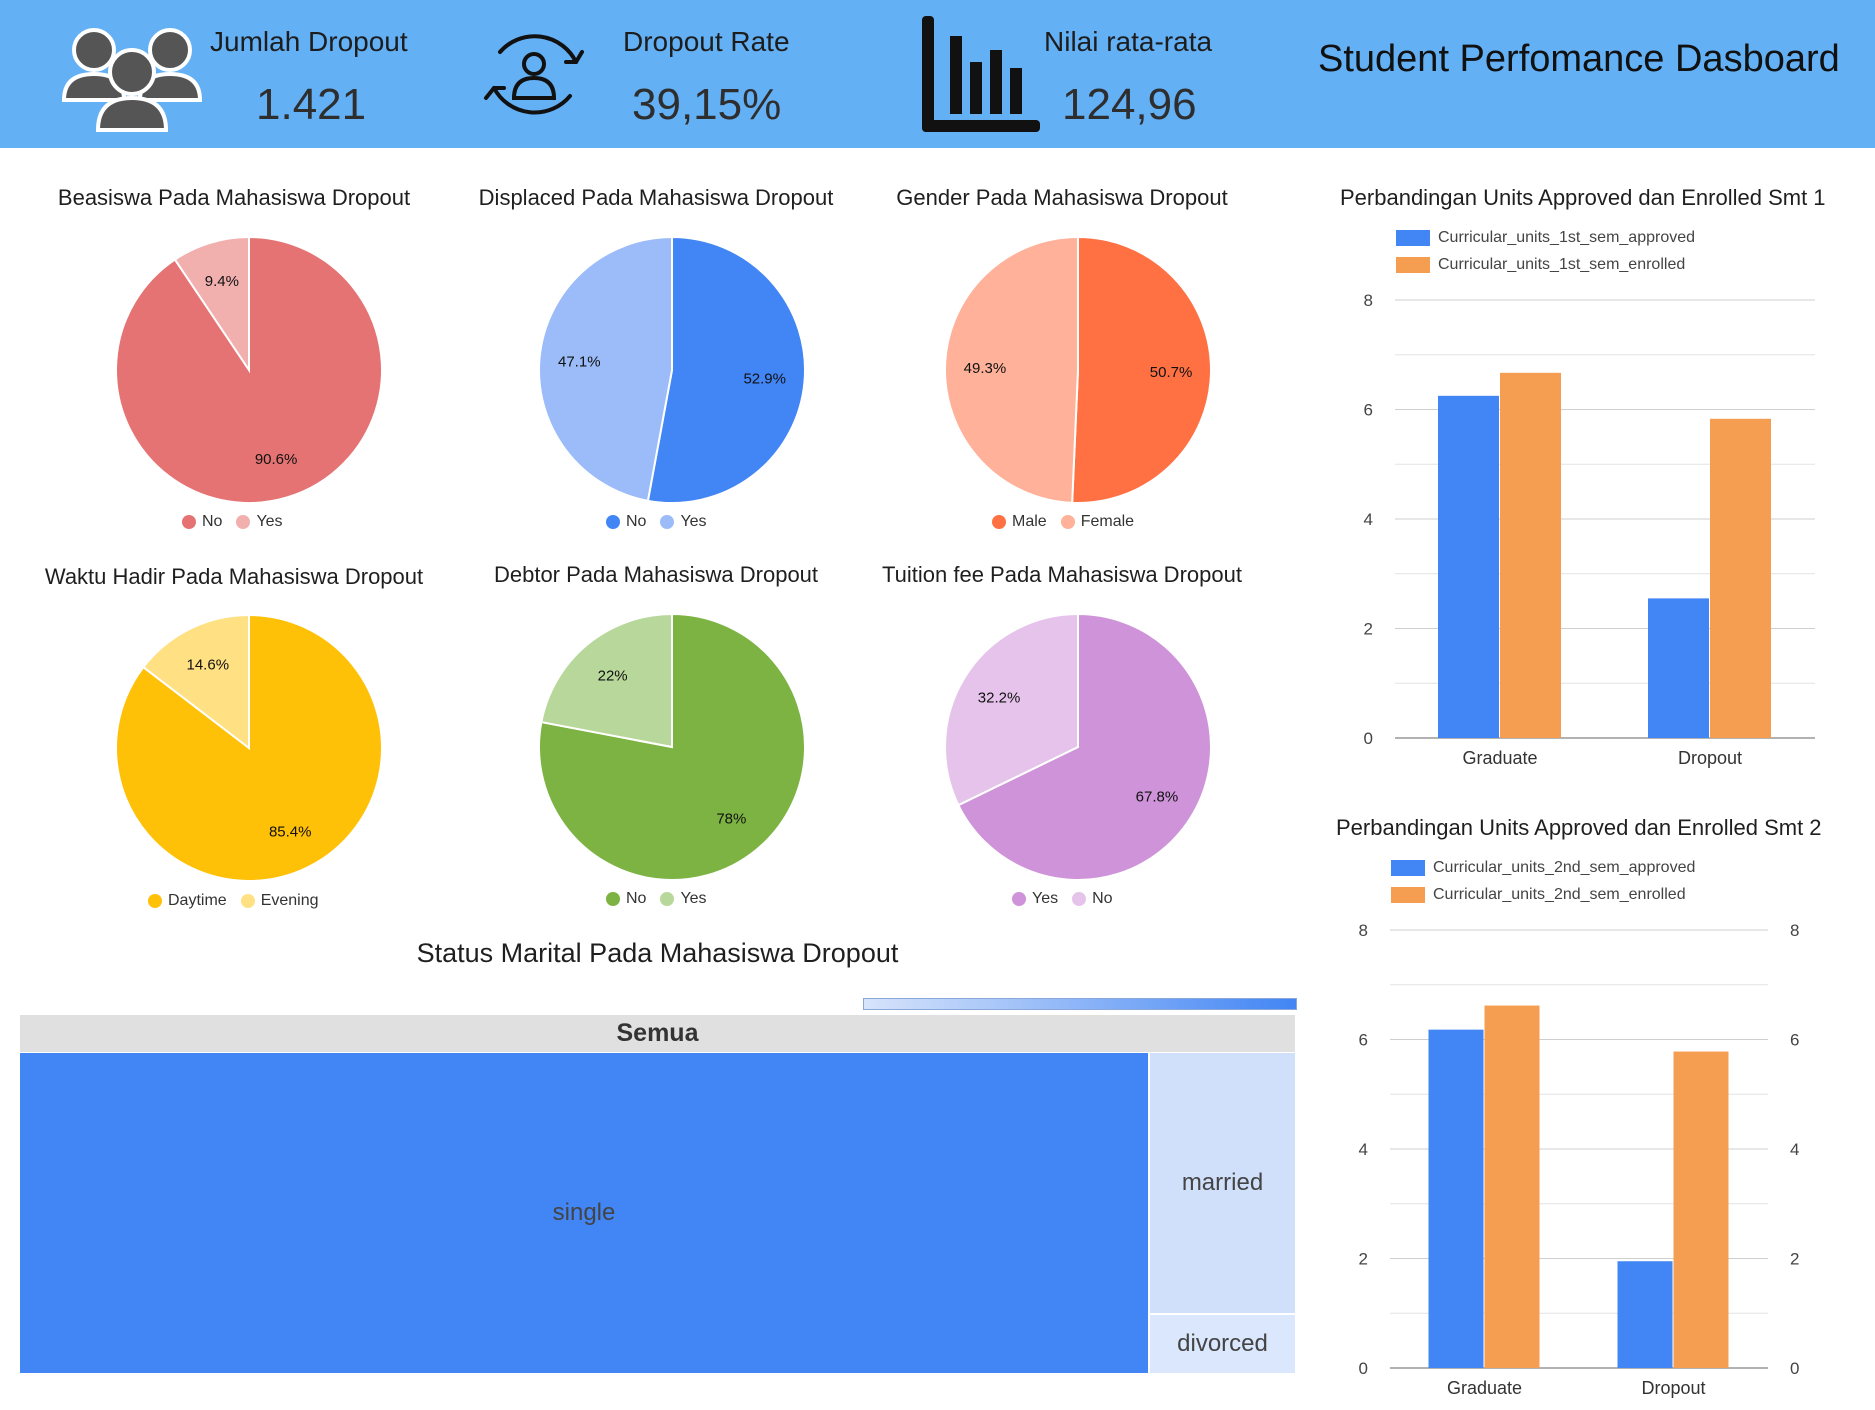 Image resolution: width=1875 pixels, height=1410 pixels. I want to click on pie-chart-gender: 50.7% 49.3%, so click(1078, 369).